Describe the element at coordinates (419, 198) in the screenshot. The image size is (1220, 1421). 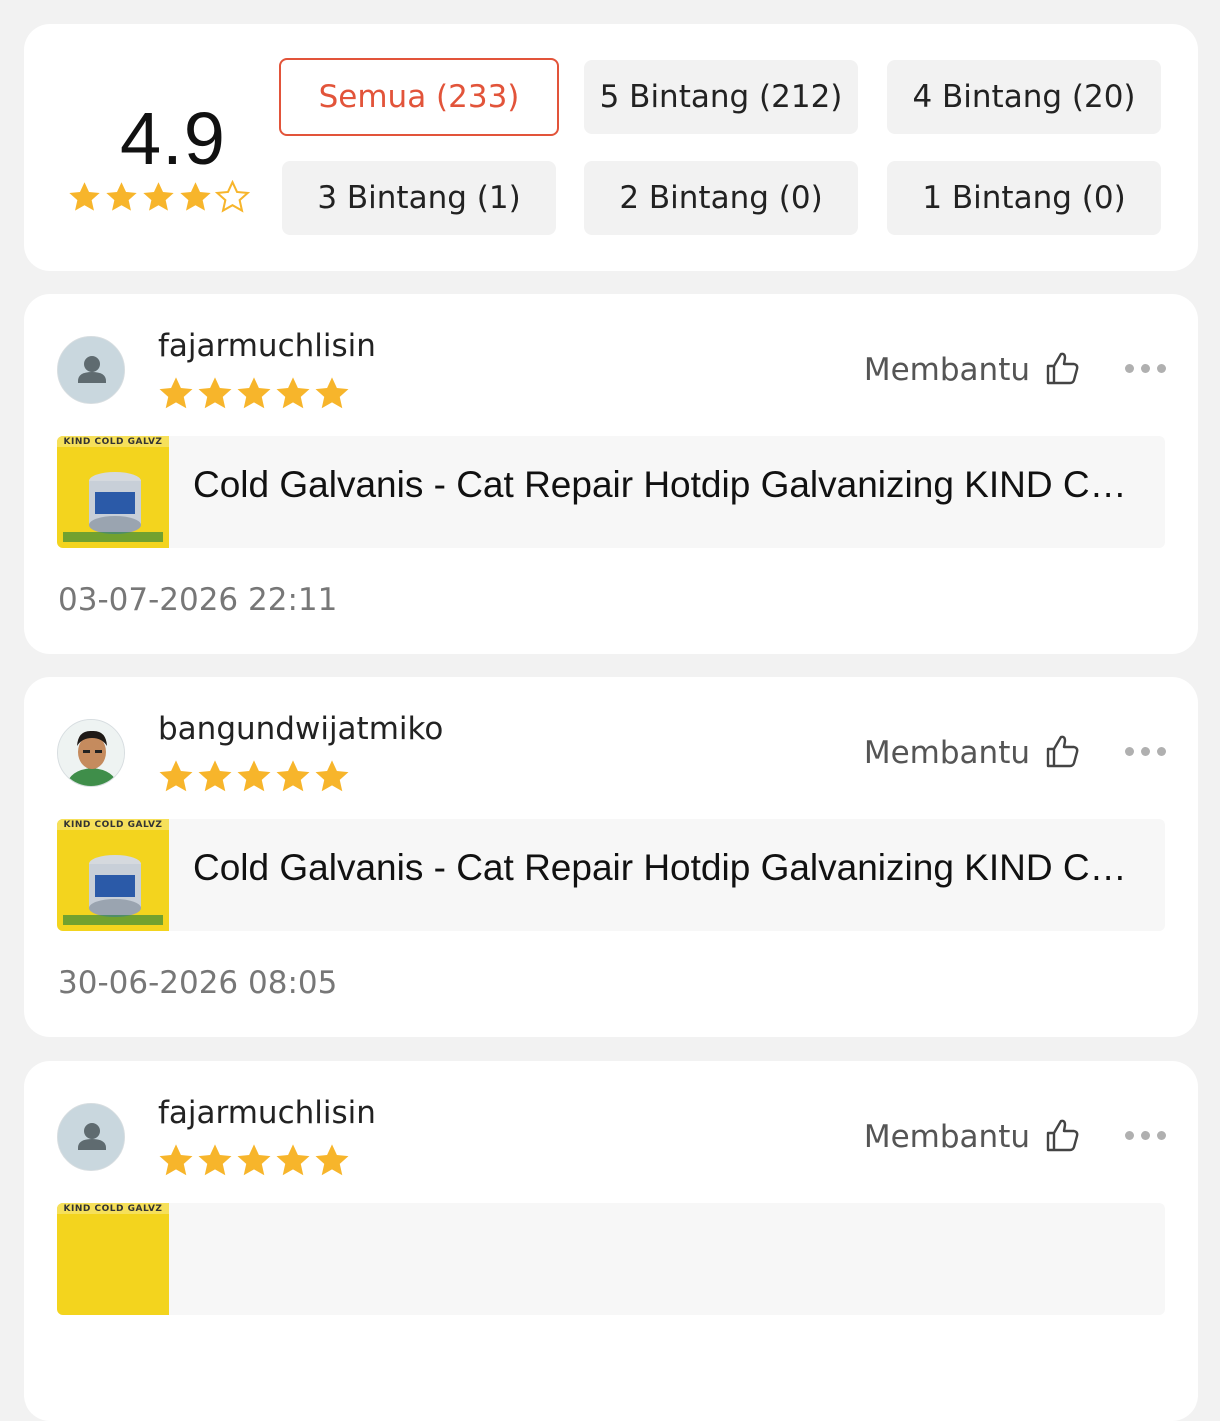
I see `filter-3-star: 3 Bintang (1)` at that location.